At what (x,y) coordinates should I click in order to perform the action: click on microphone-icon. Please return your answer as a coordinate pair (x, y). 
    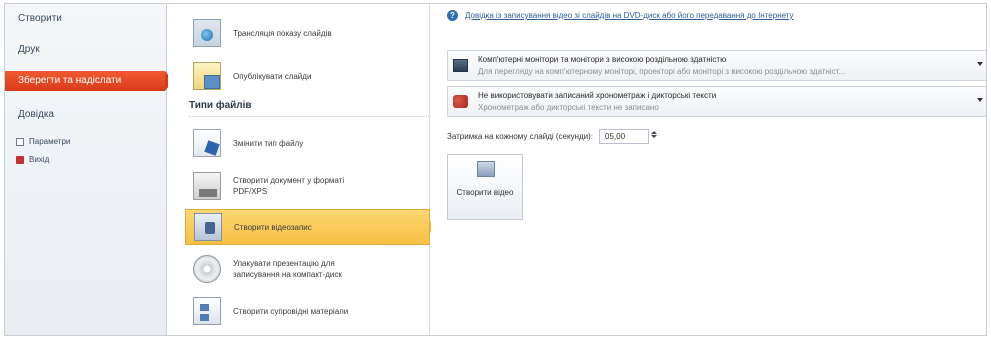
    Looking at the image, I should click on (460, 101).